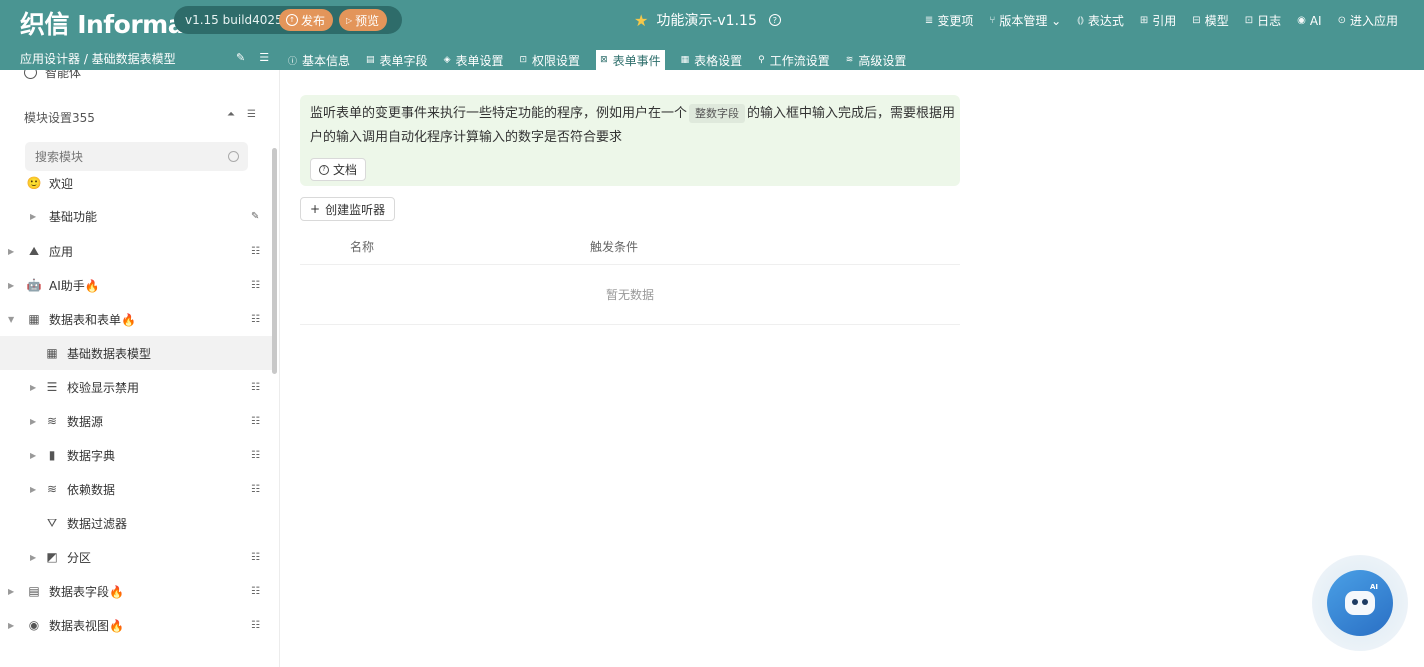 This screenshot has width=1424, height=667. I want to click on nav-icon: ≣, so click(929, 20).